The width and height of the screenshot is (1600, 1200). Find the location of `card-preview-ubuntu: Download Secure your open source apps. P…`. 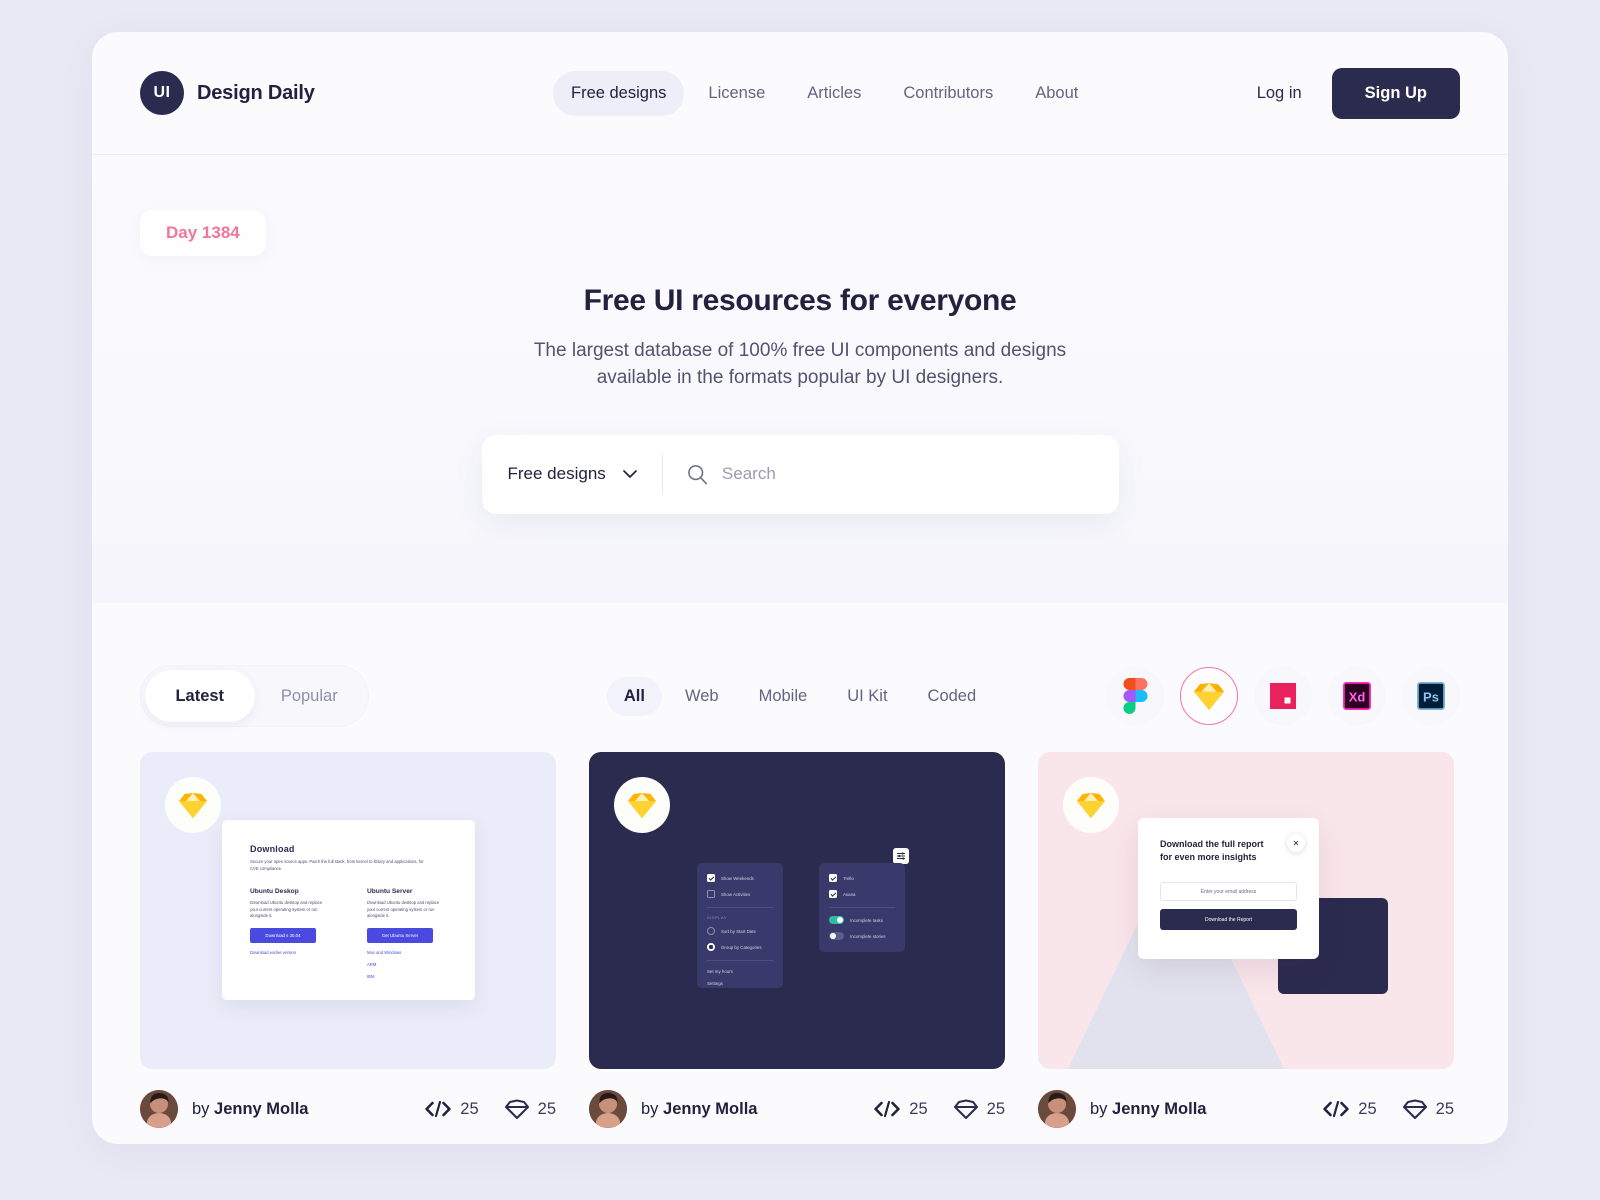

card-preview-ubuntu: Download Secure your open source apps. P… is located at coordinates (348, 910).